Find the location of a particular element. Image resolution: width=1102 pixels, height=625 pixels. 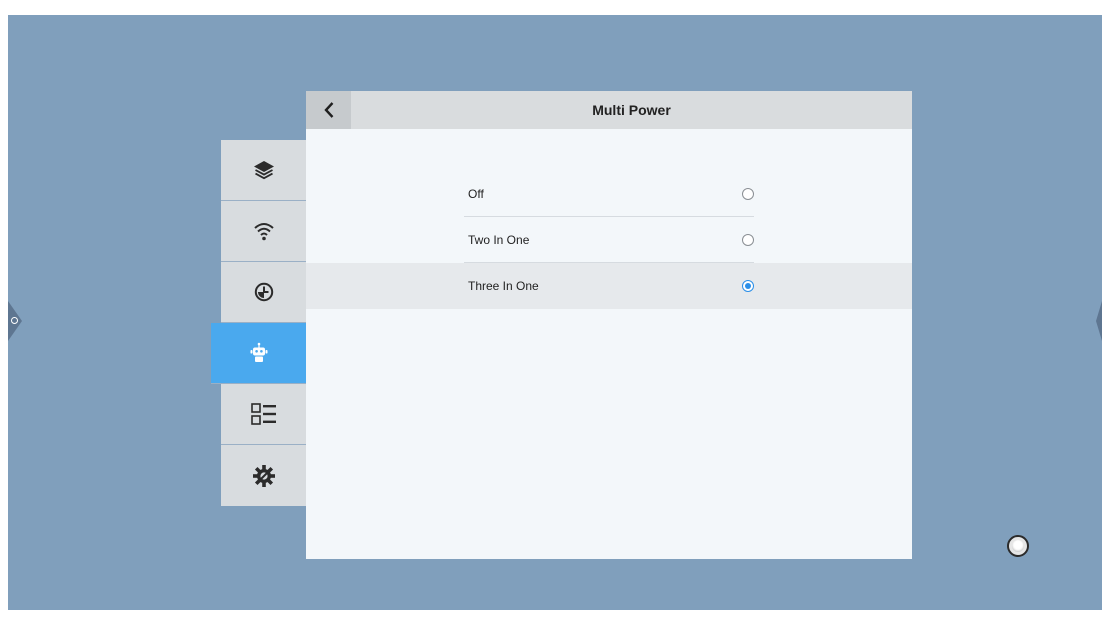

clock-icon is located at coordinates (263, 292).